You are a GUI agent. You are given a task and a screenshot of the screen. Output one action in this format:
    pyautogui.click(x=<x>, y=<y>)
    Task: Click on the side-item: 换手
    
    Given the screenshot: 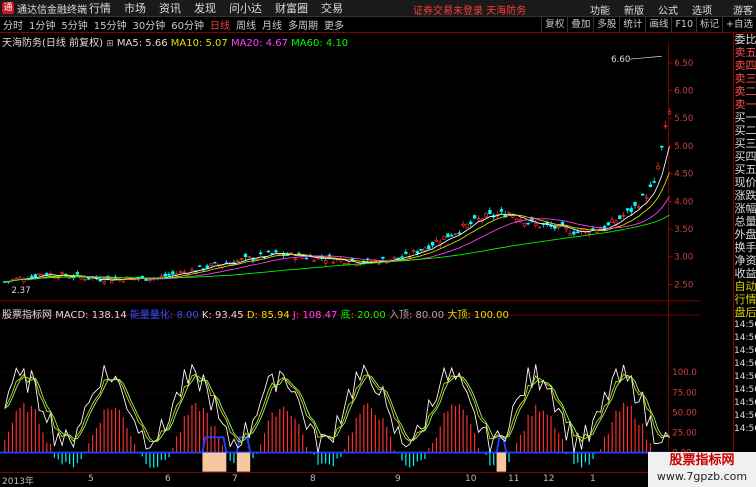 What is the action you would take?
    pyautogui.click(x=745, y=247)
    